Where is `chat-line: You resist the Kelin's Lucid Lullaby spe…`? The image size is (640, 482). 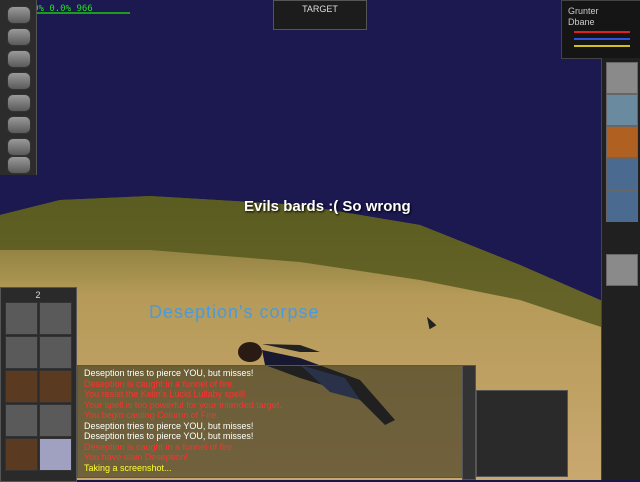
chat-line: You resist the Kelin's Lucid Lullaby spe… is located at coordinates (165, 394).